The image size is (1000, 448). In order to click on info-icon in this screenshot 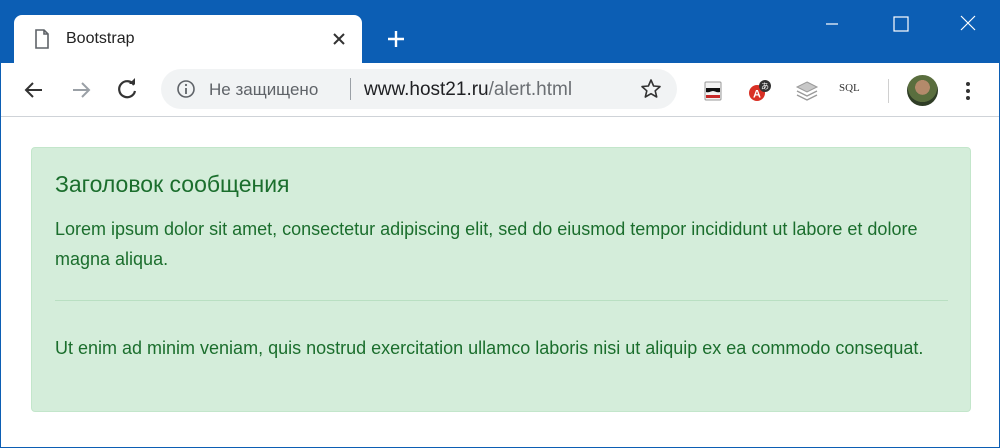, I will do `click(186, 89)`.